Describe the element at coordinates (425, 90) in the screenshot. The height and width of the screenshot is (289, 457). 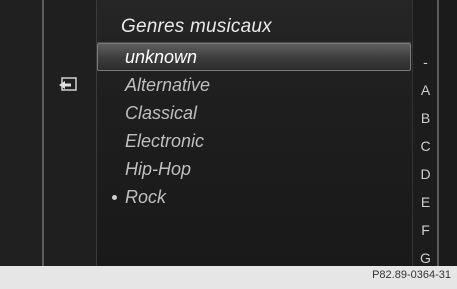
I see `alphabet-letter: A` at that location.